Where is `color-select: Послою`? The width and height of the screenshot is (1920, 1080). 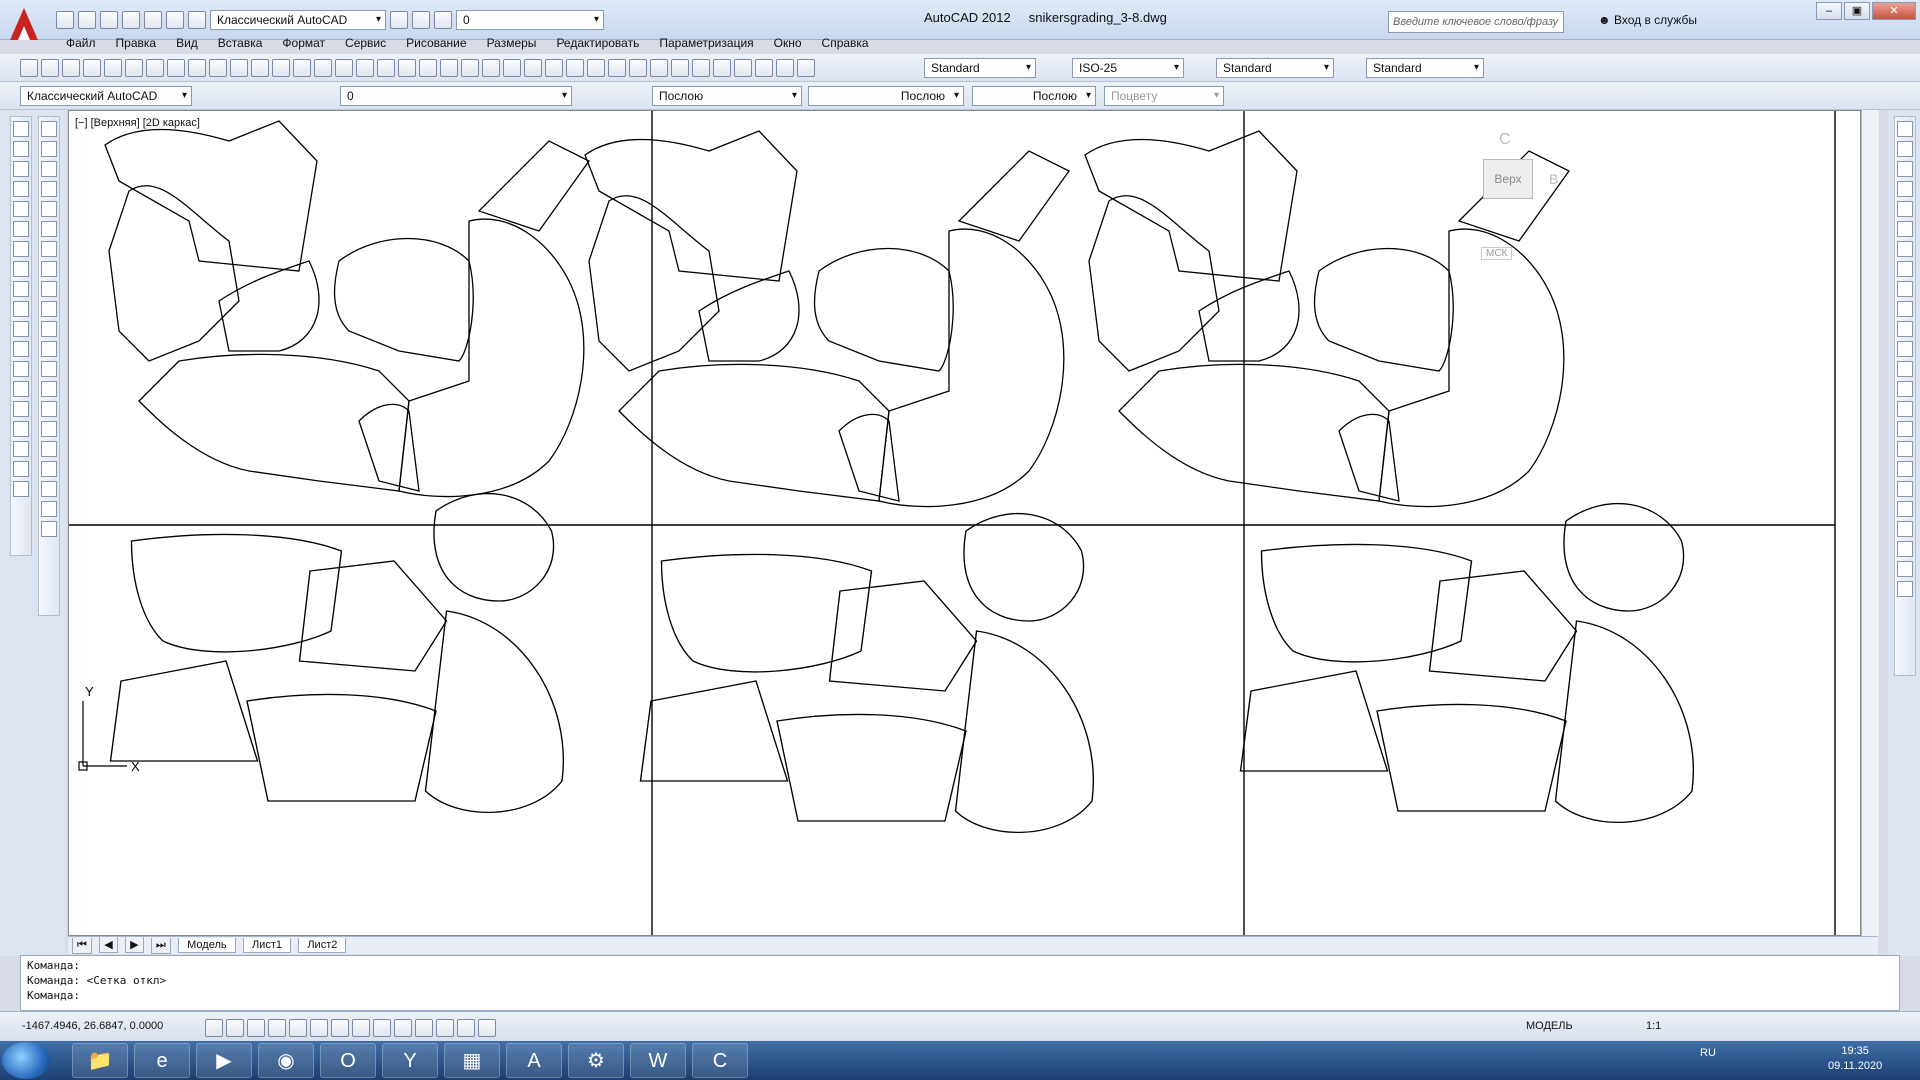 color-select: Послою is located at coordinates (727, 96).